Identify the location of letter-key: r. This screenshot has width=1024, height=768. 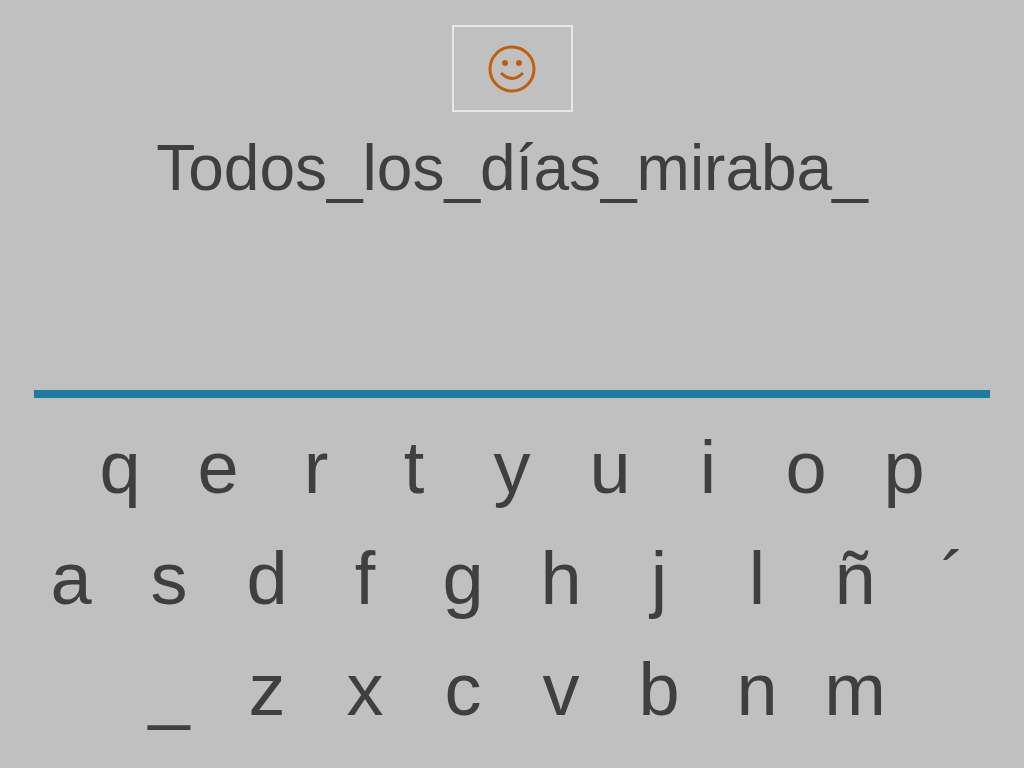
(316, 467).